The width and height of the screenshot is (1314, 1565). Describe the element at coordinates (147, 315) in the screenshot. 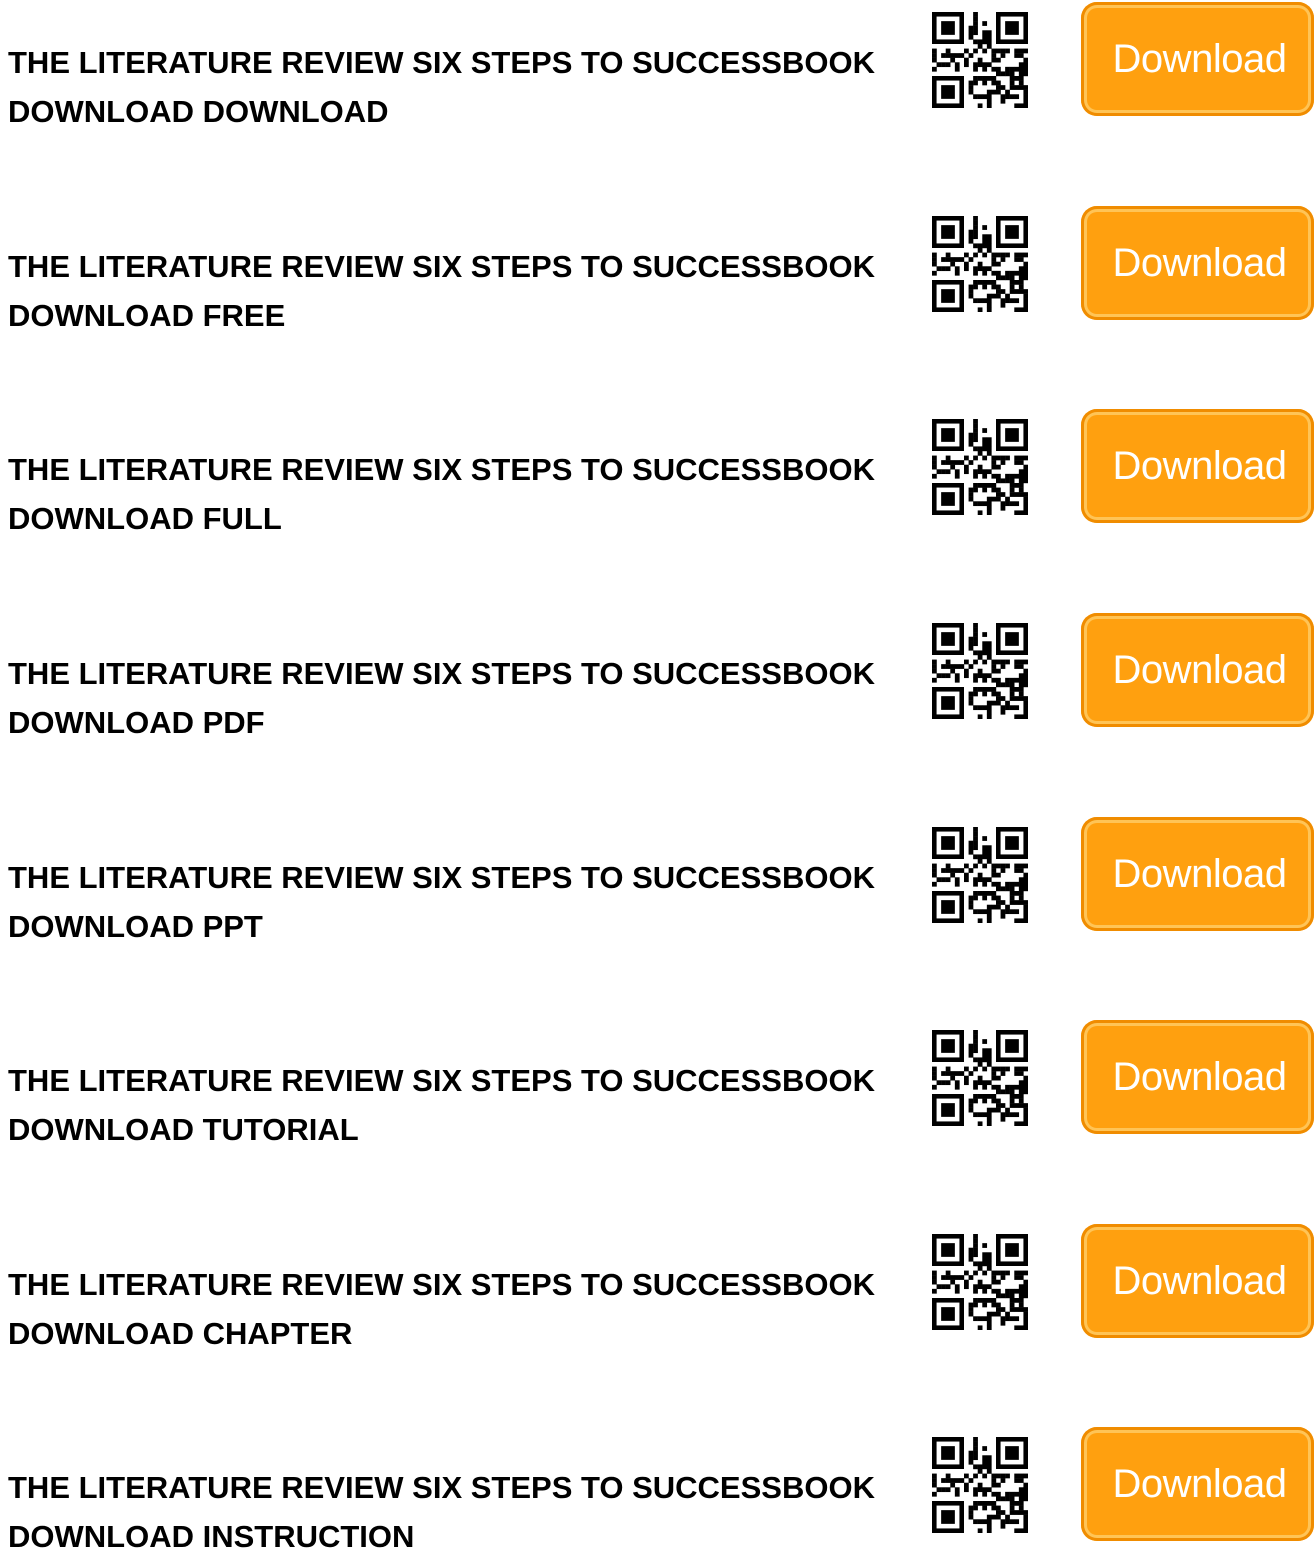

I see `item-title-line2: DOWNLOAD FREE` at that location.